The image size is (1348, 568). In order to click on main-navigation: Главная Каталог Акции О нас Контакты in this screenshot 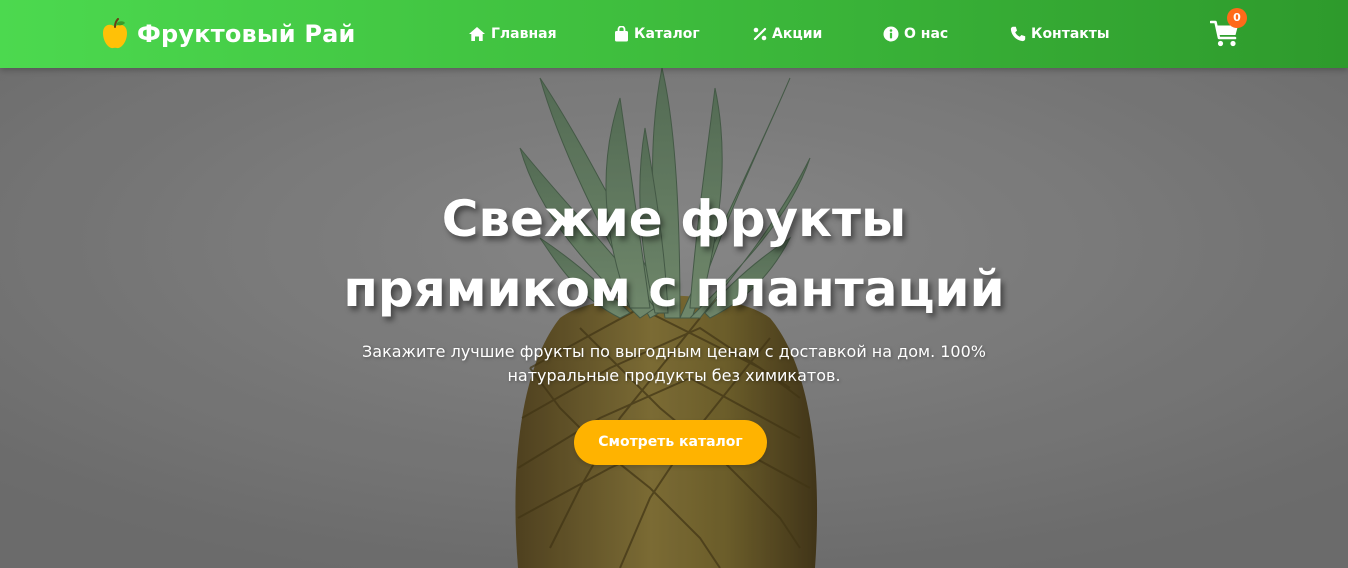, I will do `click(674, 34)`.